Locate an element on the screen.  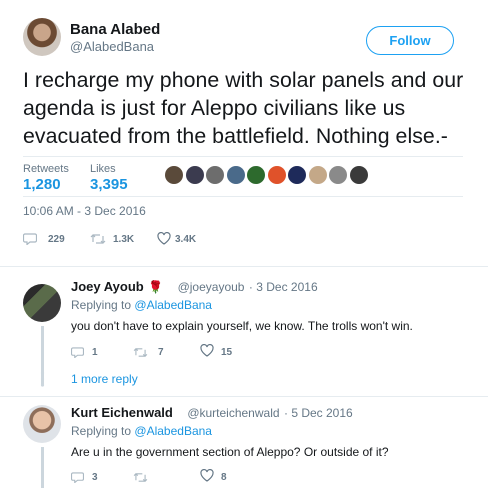
retweet-count: 1.3K is located at coordinates (124, 239).